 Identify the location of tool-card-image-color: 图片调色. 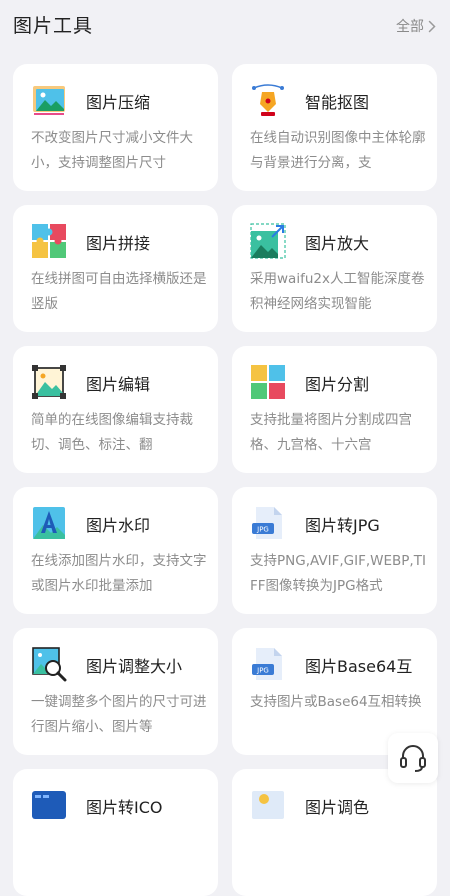
(334, 832).